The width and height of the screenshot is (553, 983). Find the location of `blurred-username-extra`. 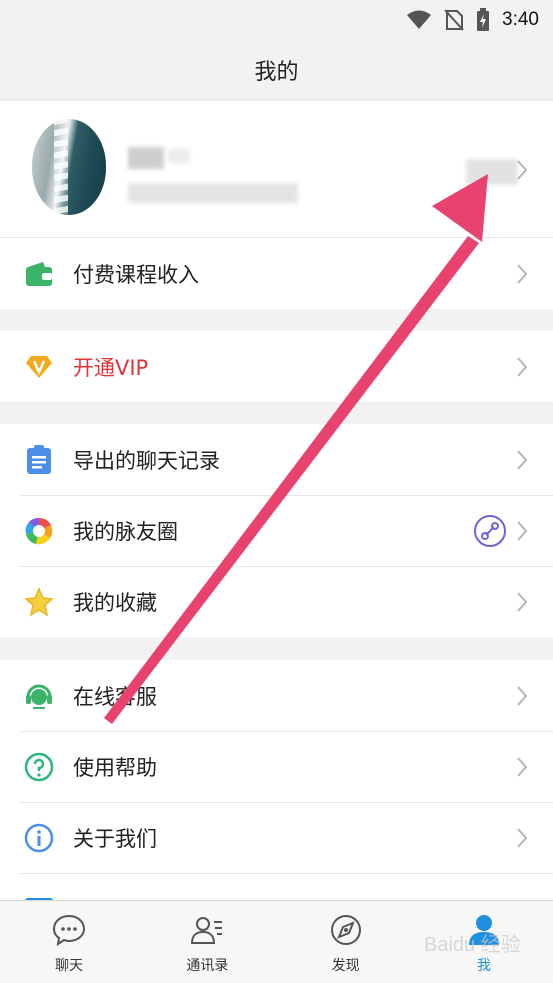

blurred-username-extra is located at coordinates (179, 156).